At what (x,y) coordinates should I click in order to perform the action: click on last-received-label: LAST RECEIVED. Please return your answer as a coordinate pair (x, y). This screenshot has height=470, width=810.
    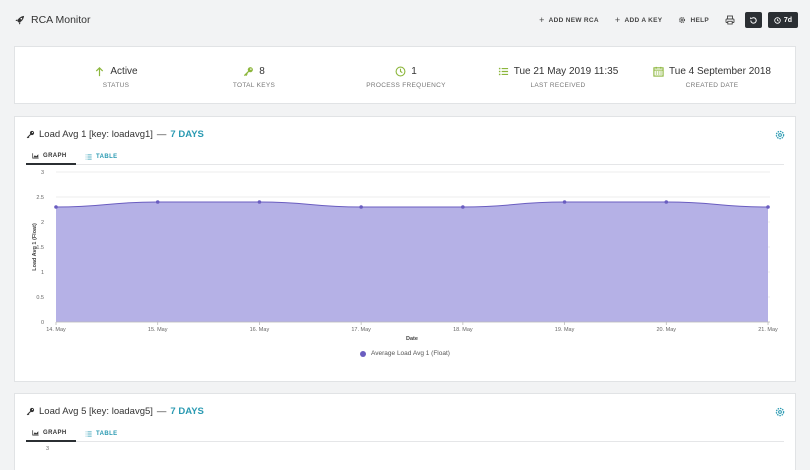
    Looking at the image, I should click on (558, 85).